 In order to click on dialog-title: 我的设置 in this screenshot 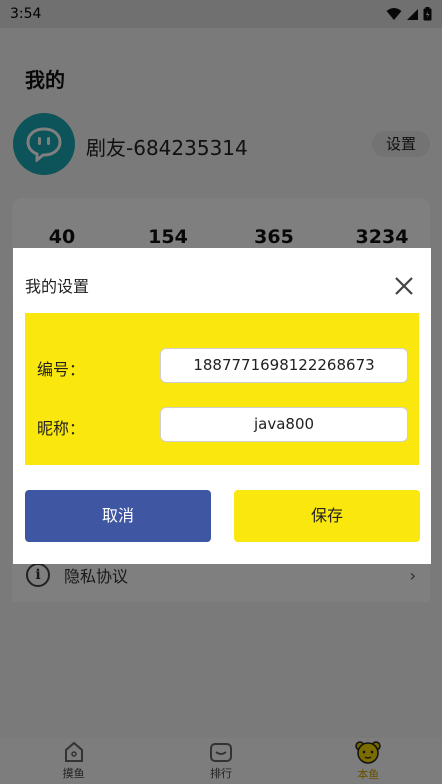, I will do `click(57, 286)`.